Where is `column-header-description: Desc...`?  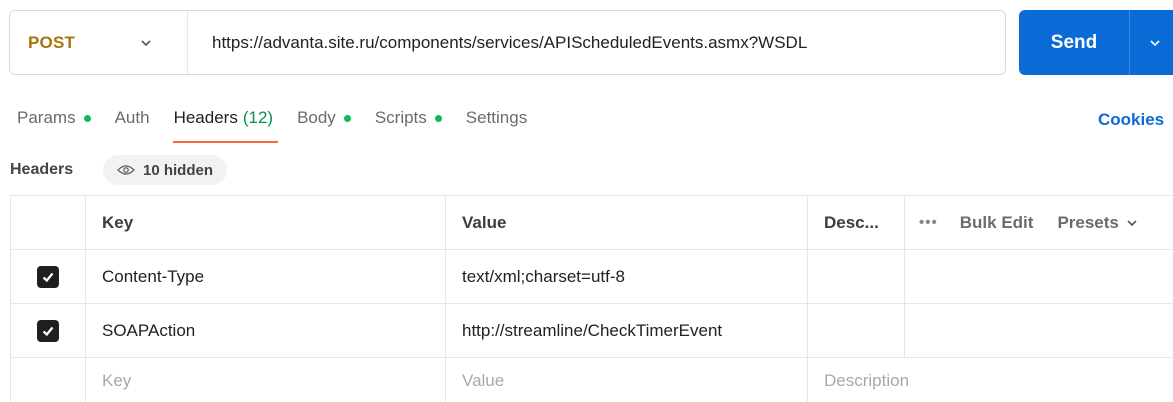 column-header-description: Desc... is located at coordinates (856, 222).